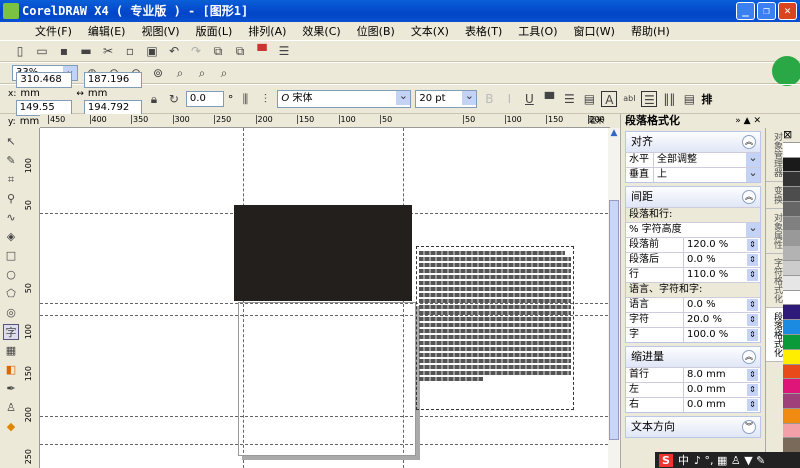 The image size is (800, 468). I want to click on rectangle-tool-icon: □, so click(11, 256).